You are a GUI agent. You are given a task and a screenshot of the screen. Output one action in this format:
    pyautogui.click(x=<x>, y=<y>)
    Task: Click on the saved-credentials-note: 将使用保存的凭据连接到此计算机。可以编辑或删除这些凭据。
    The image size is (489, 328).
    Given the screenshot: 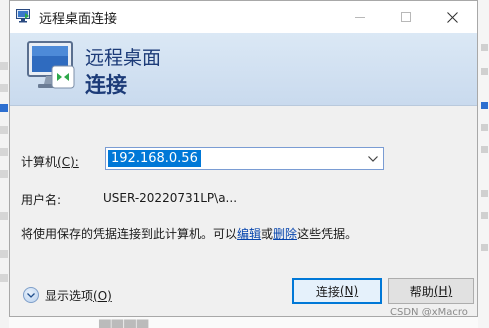 What is the action you would take?
    pyautogui.click(x=189, y=233)
    